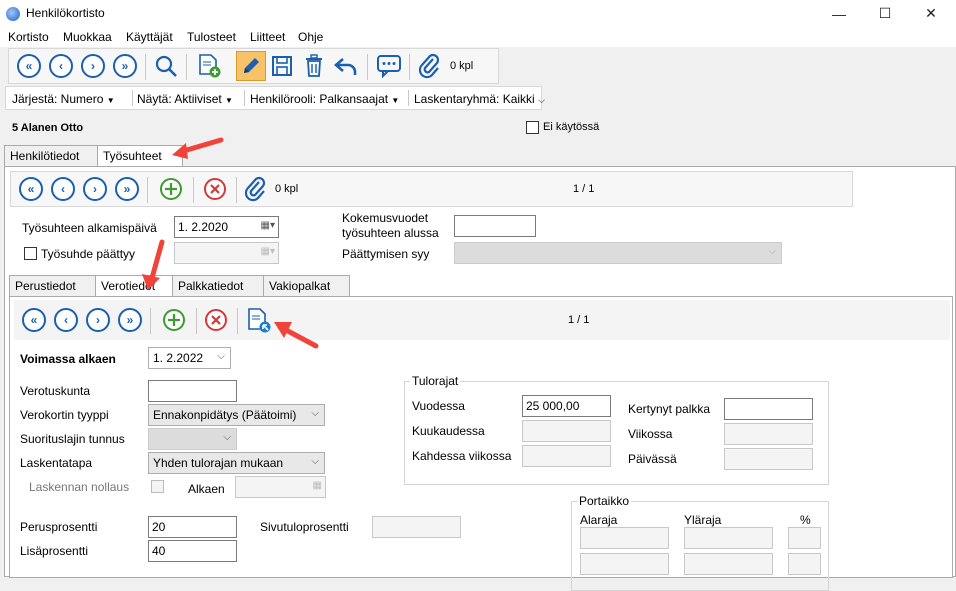  What do you see at coordinates (346, 66) in the screenshot?
I see `undo-button` at bounding box center [346, 66].